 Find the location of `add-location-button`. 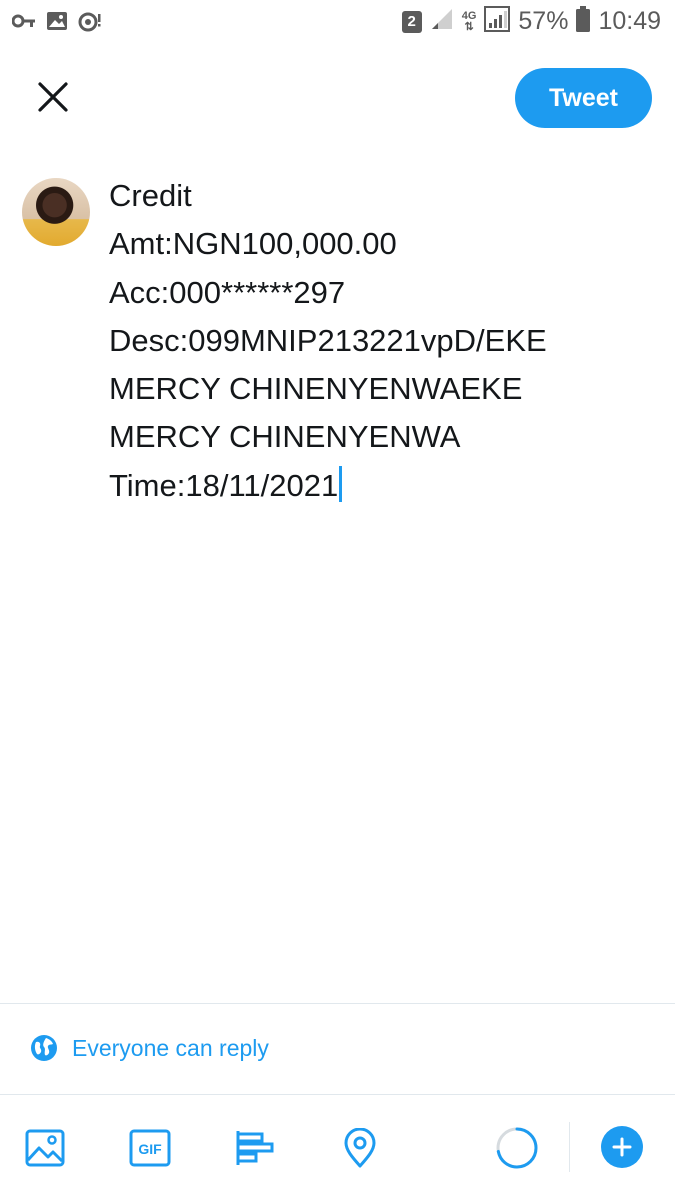

add-location-button is located at coordinates (360, 1148).